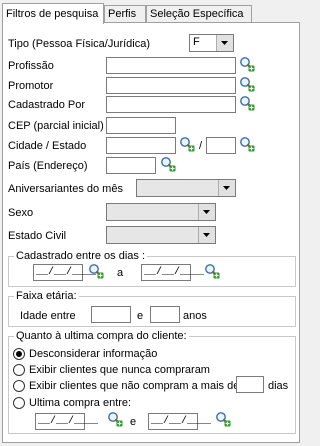  What do you see at coordinates (195, 316) in the screenshot?
I see `idade-suffix: anos` at bounding box center [195, 316].